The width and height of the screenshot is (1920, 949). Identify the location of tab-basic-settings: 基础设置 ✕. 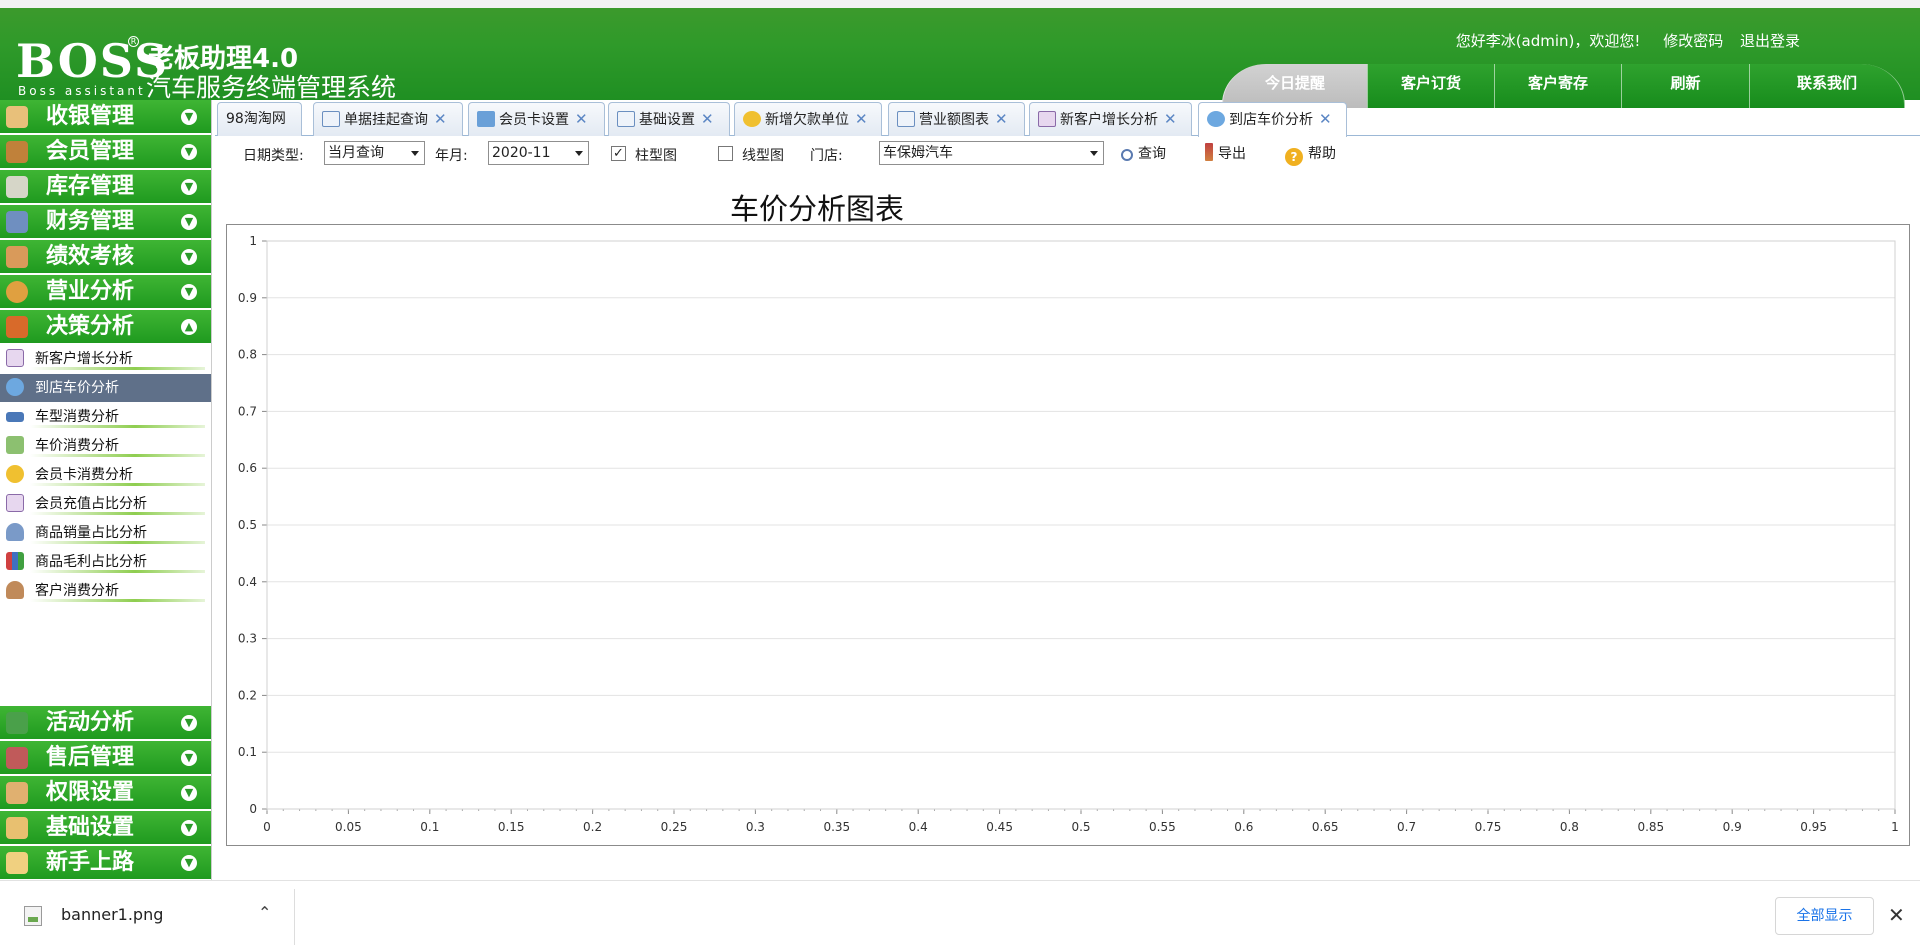
(669, 119).